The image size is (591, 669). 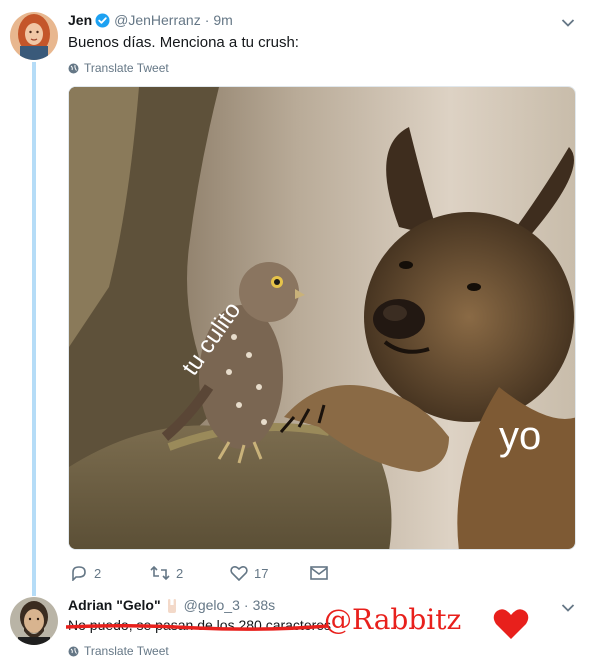 I want to click on like-count: 17, so click(x=261, y=573).